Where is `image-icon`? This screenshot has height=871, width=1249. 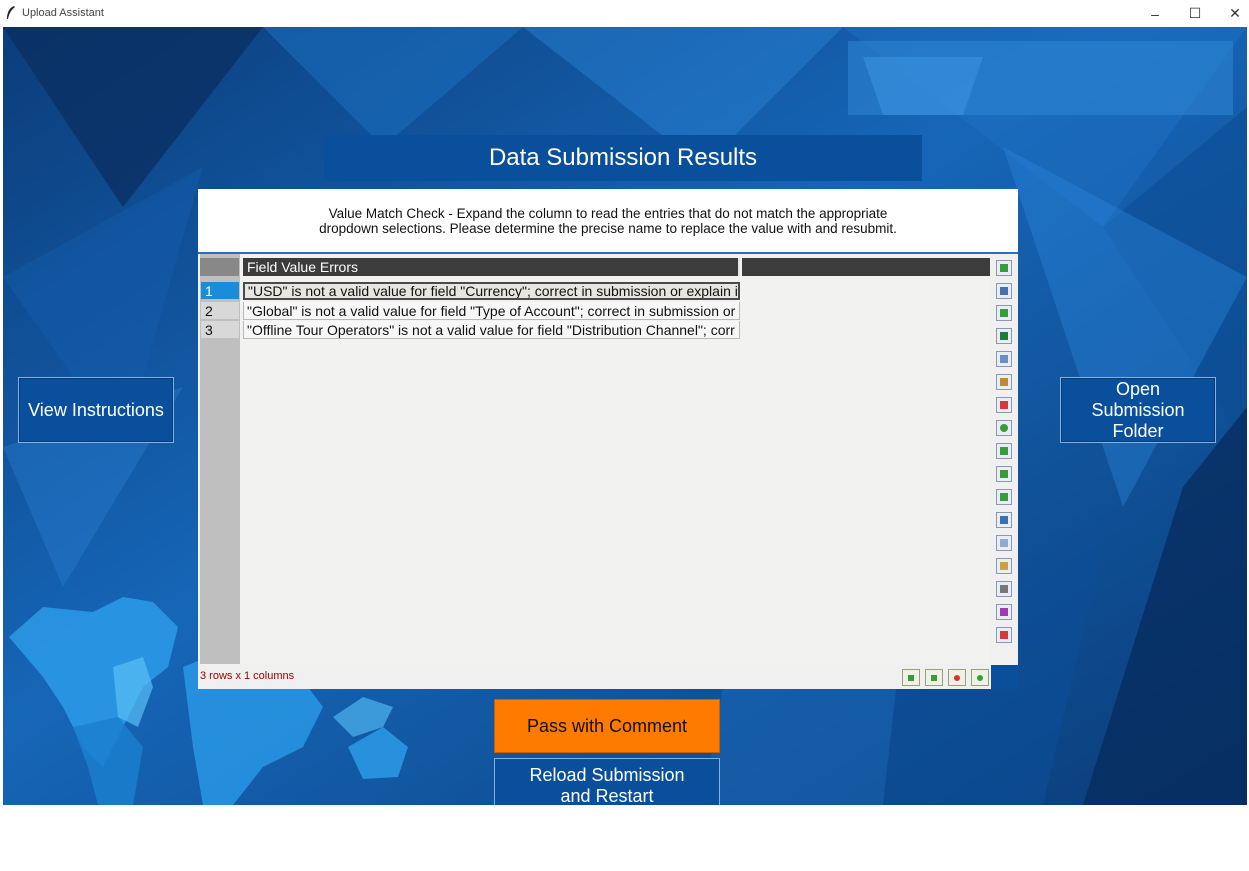 image-icon is located at coordinates (1004, 612).